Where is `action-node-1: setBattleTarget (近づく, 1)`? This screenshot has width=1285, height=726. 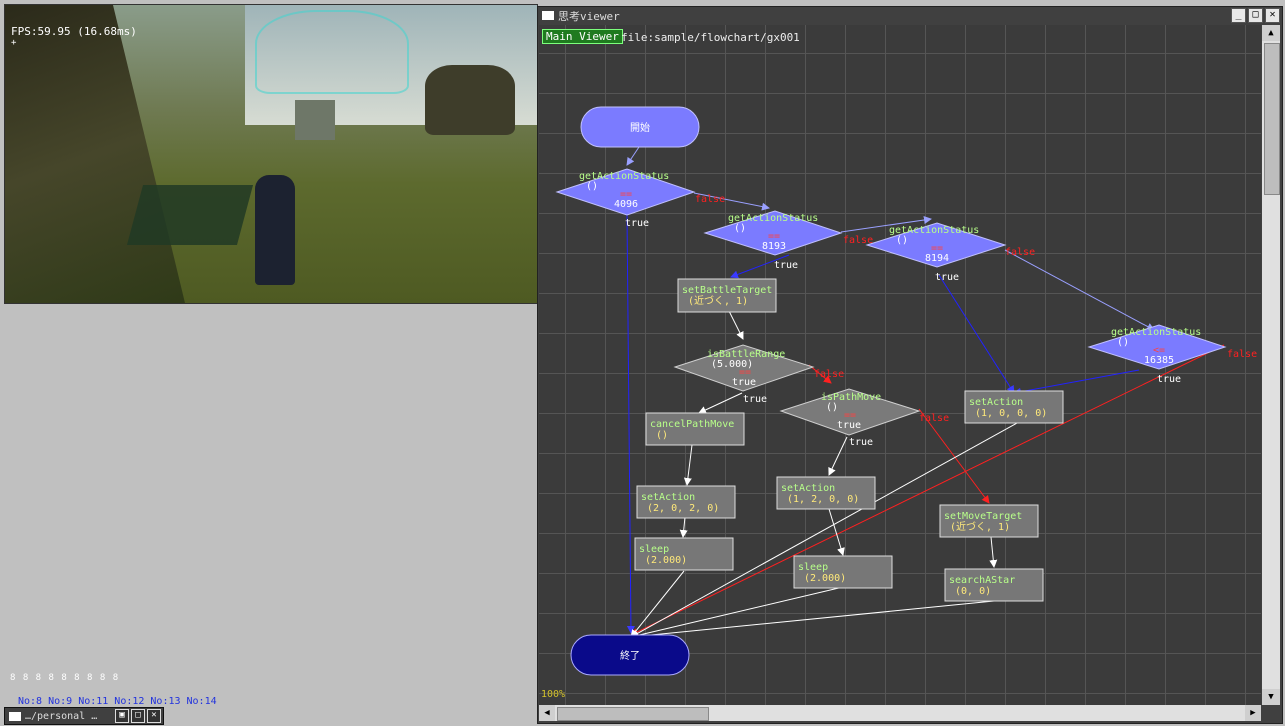
action-node-1: setBattleTarget (近づく, 1) is located at coordinates (727, 295).